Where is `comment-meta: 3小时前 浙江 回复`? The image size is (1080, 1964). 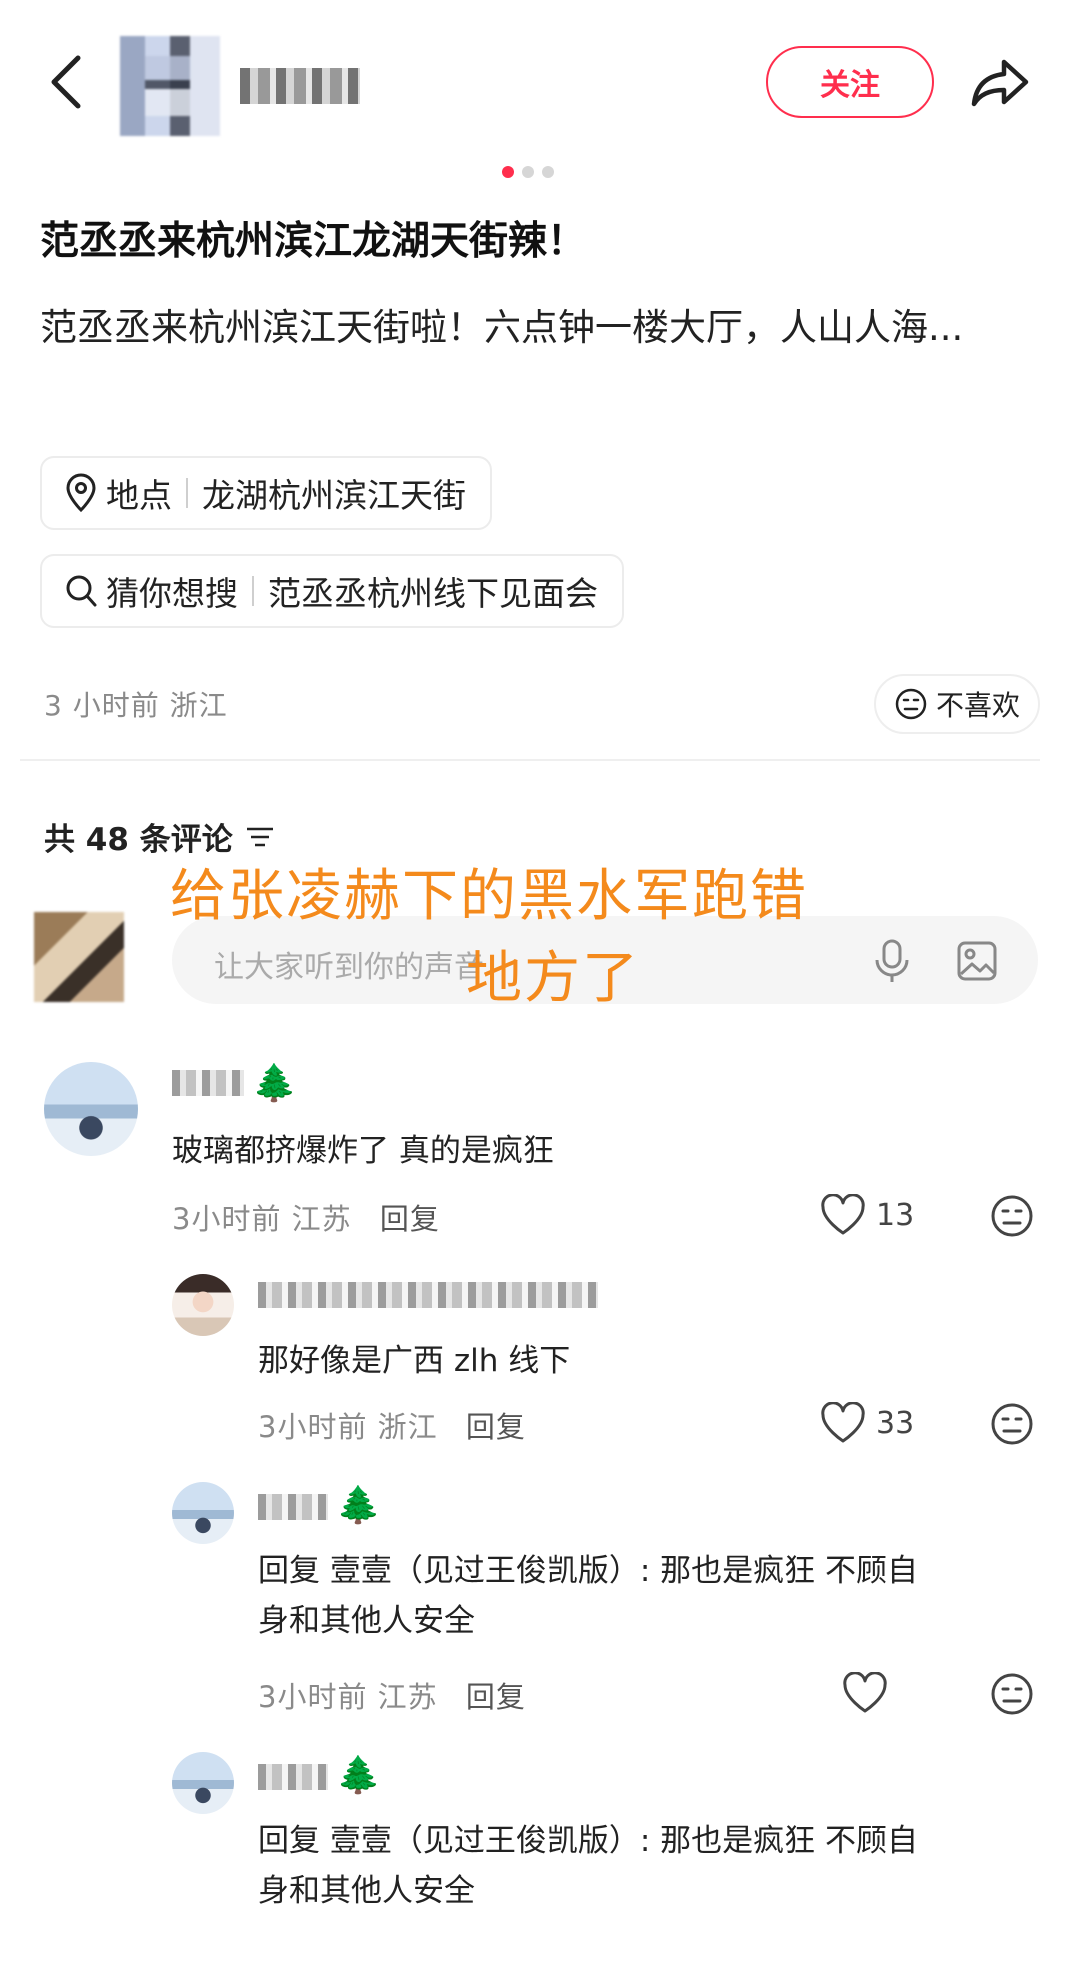 comment-meta: 3小时前 浙江 回复 is located at coordinates (392, 1425).